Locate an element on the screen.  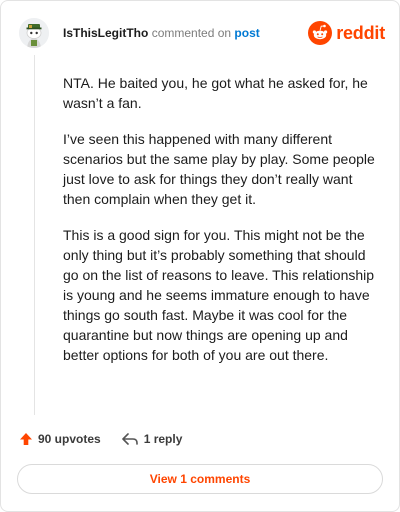
upvote-count: 90 upvotes is located at coordinates (69, 439).